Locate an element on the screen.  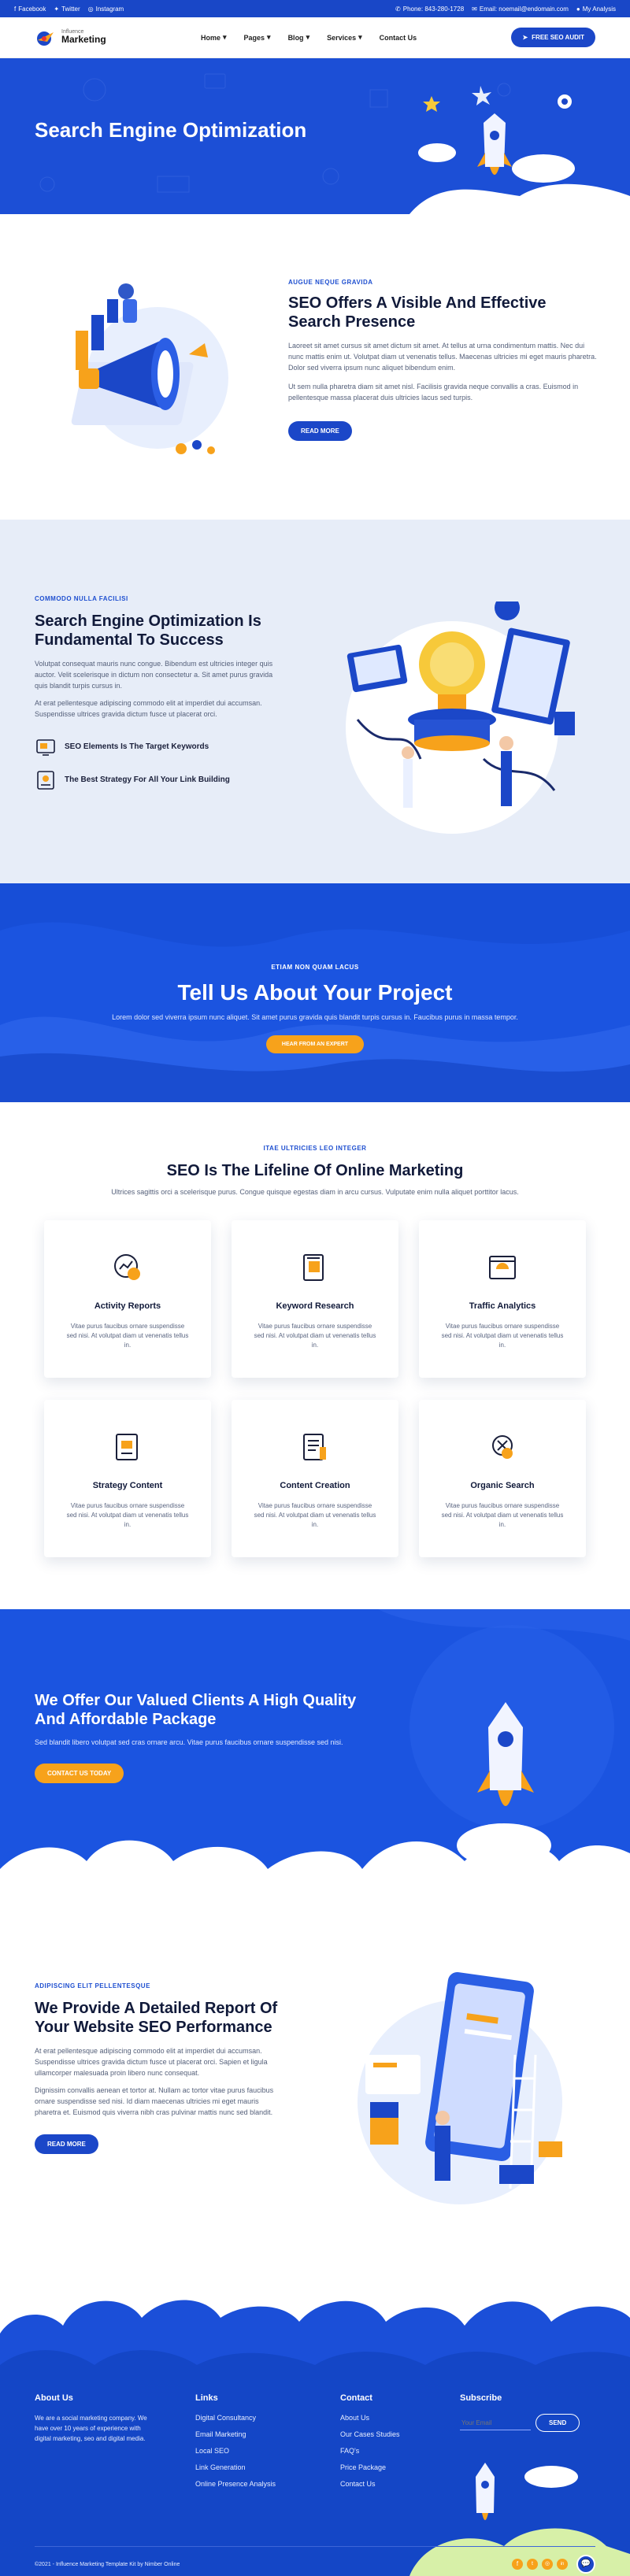
section-kicker: AUGUE NEQUE GRAVIDA is located at coordinates (330, 282).